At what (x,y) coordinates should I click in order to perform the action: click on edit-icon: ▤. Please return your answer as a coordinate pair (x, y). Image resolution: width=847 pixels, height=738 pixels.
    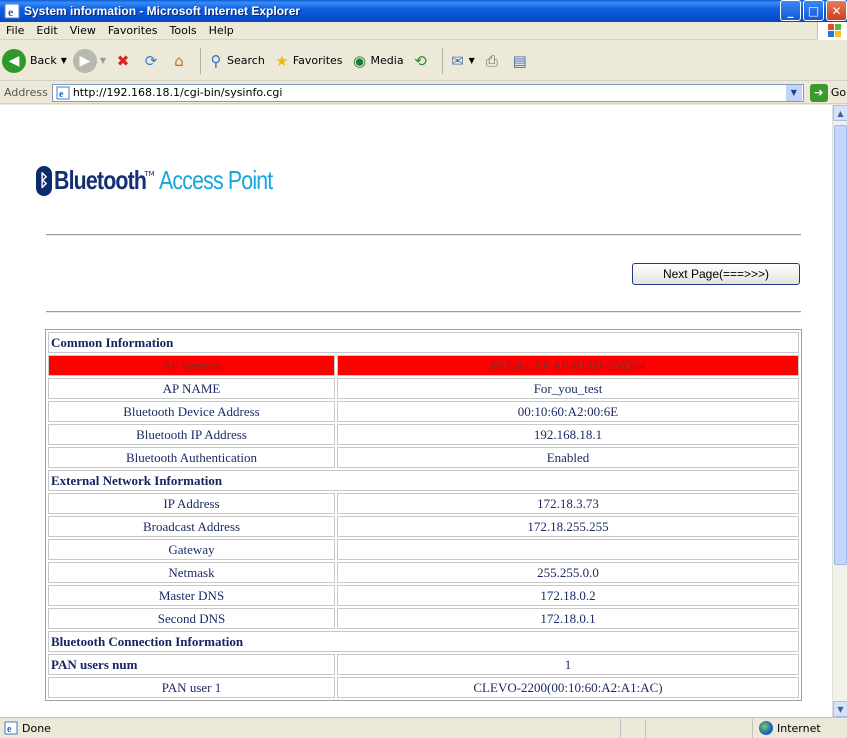
    Looking at the image, I should click on (520, 61).